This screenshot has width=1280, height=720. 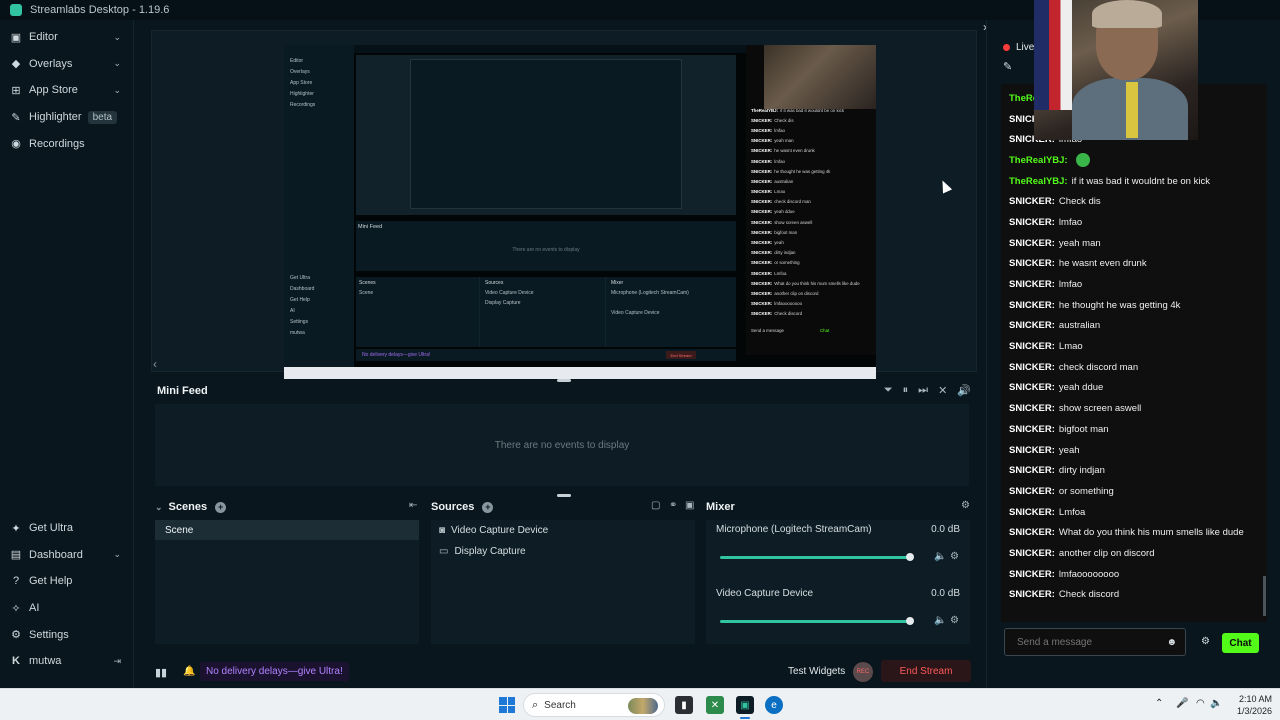 What do you see at coordinates (788, 314) in the screenshot?
I see `preview-chat-text: Check discord` at bounding box center [788, 314].